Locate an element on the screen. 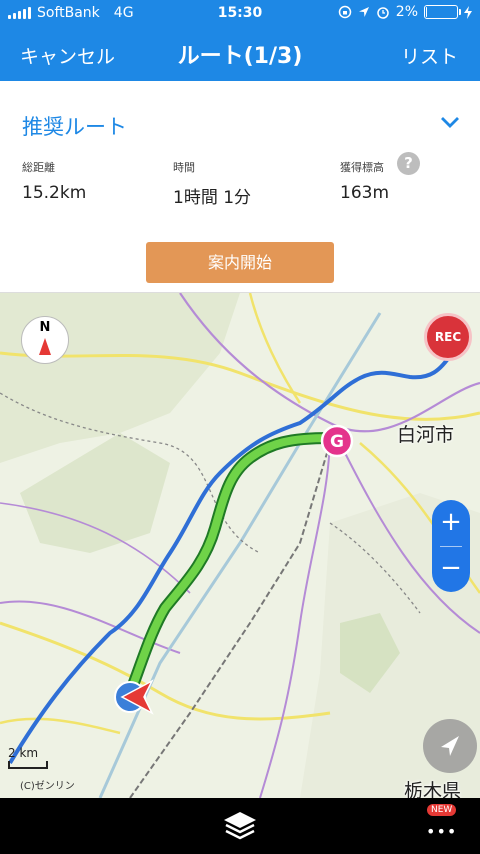  time-stat: 時間 1時間 1分 is located at coordinates (212, 183).